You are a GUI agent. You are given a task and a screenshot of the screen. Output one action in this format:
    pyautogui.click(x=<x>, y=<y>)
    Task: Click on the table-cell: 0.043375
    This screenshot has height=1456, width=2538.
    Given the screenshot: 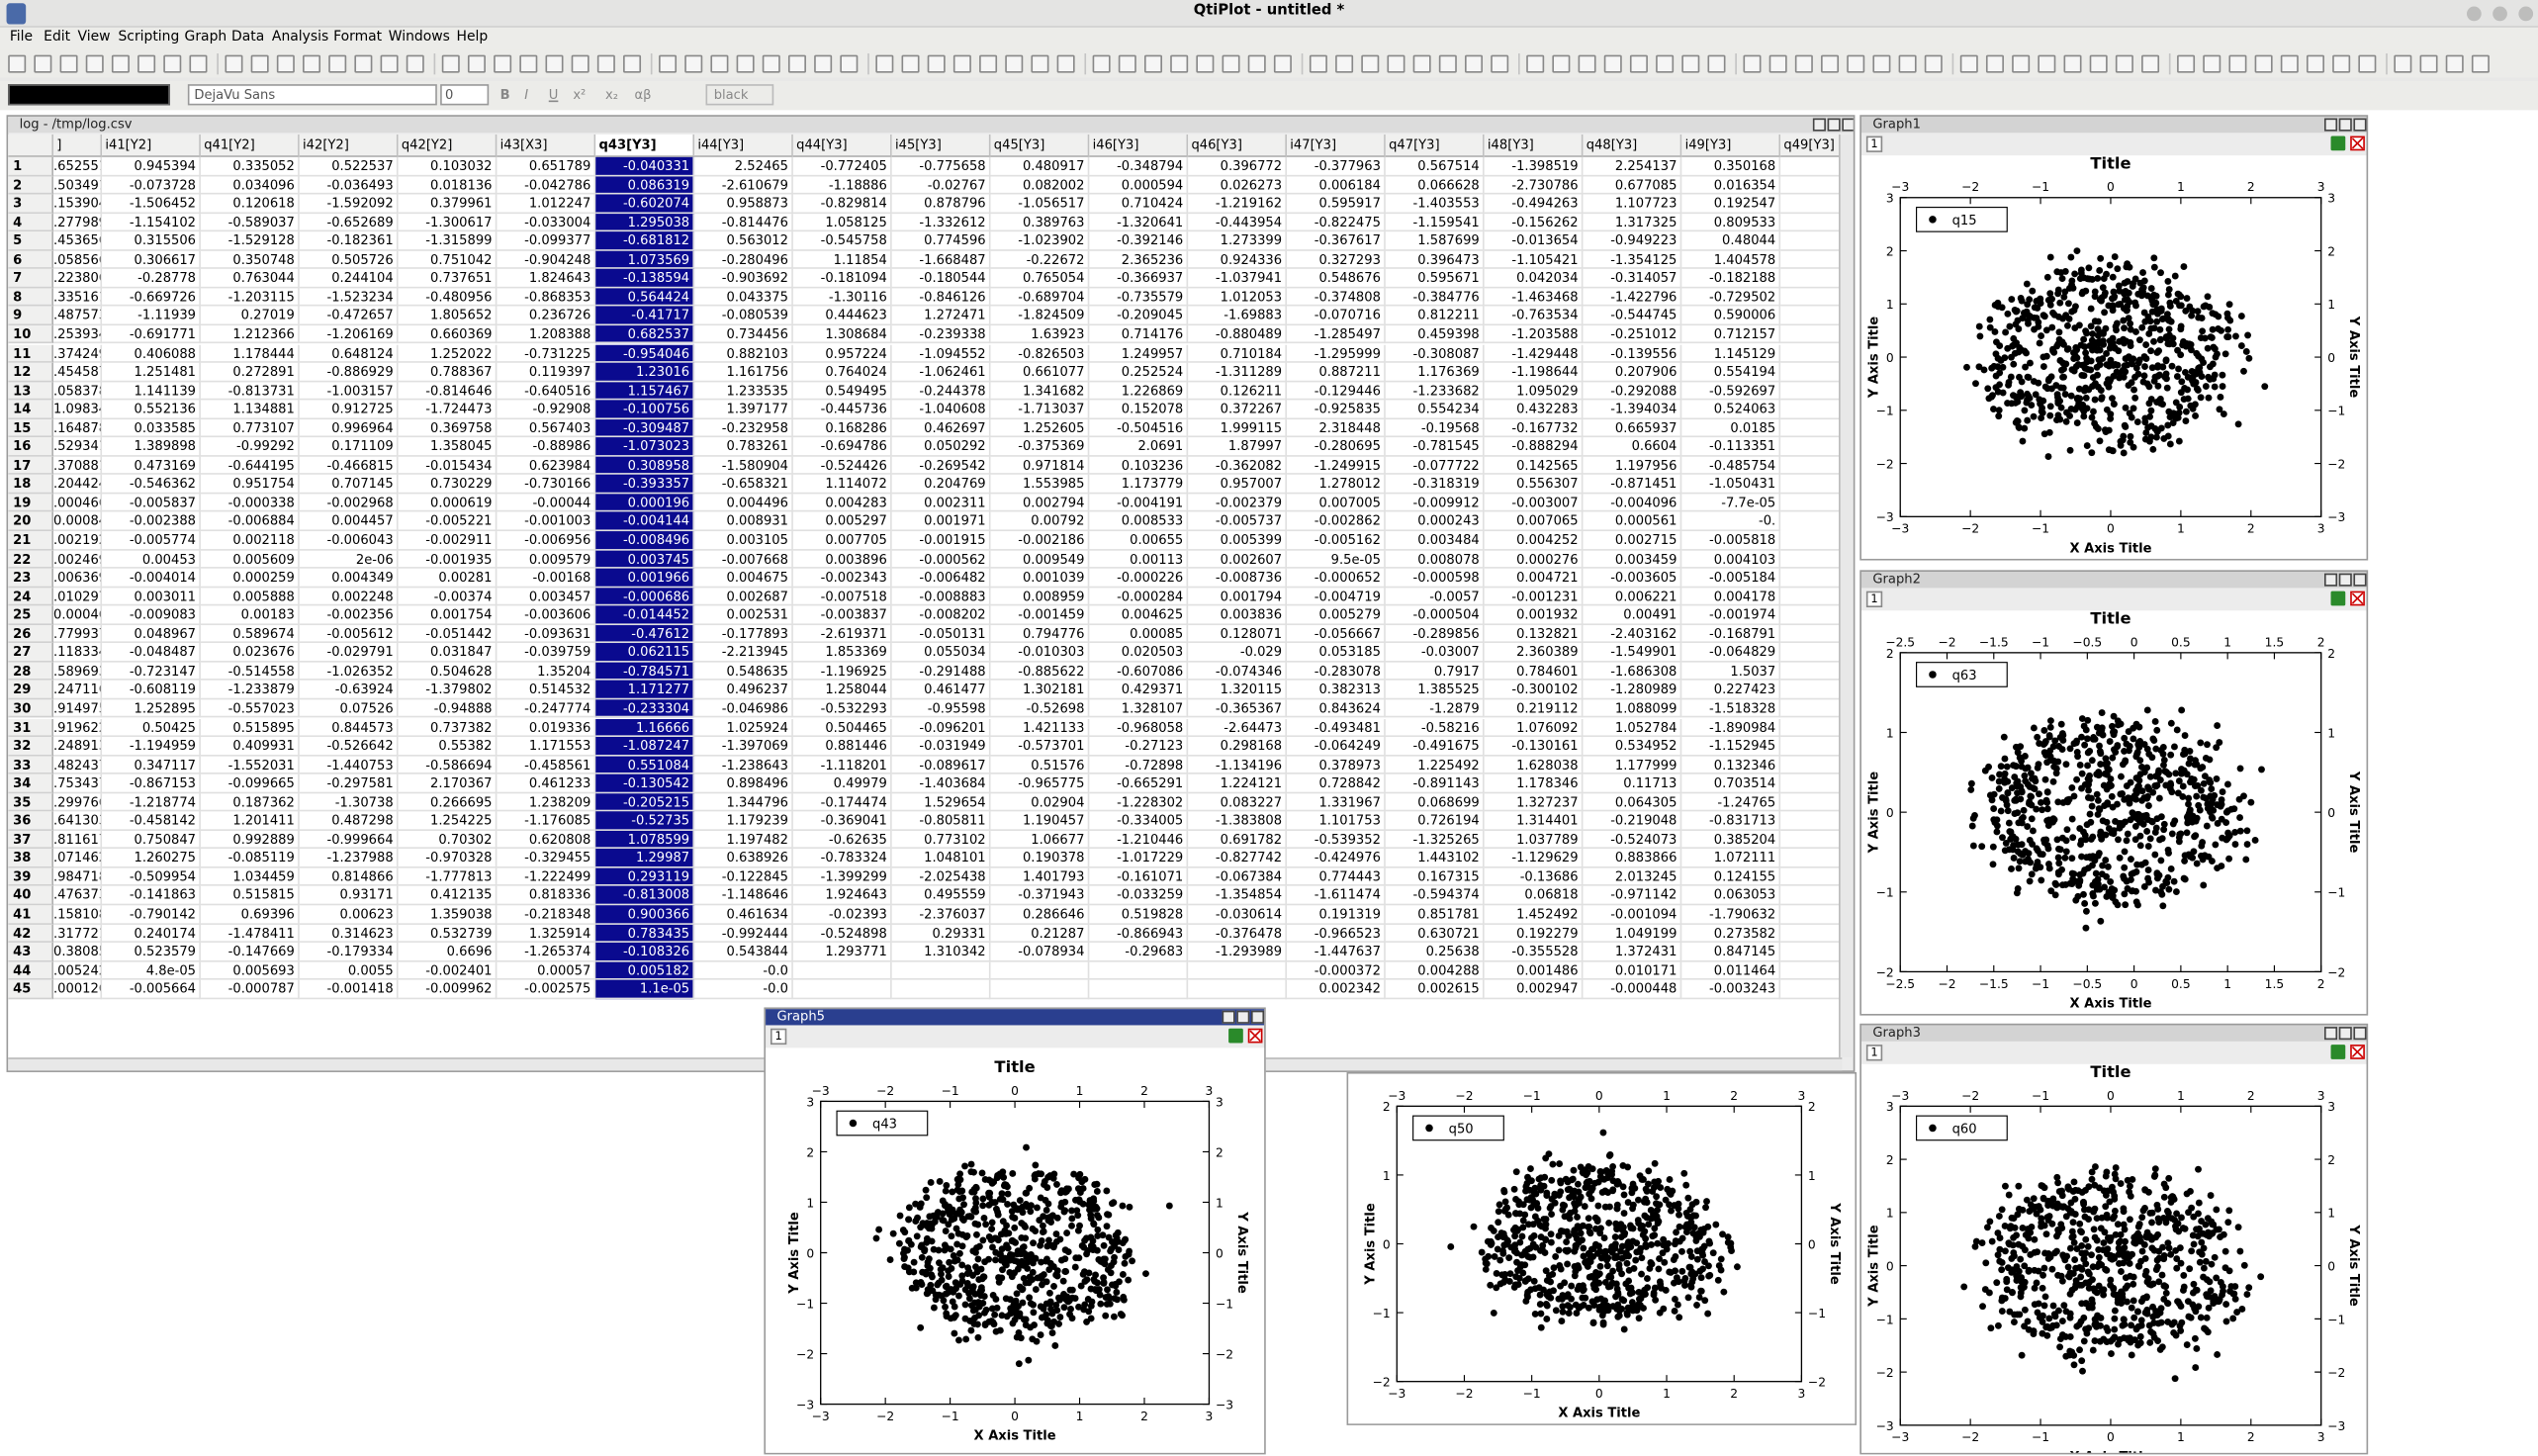 What is the action you would take?
    pyautogui.click(x=743, y=298)
    